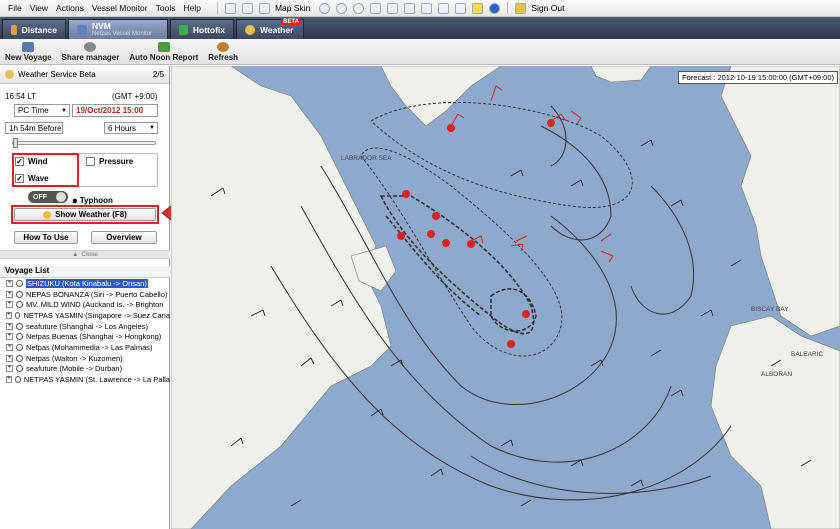  I want to click on overview-button: Overview, so click(124, 237).